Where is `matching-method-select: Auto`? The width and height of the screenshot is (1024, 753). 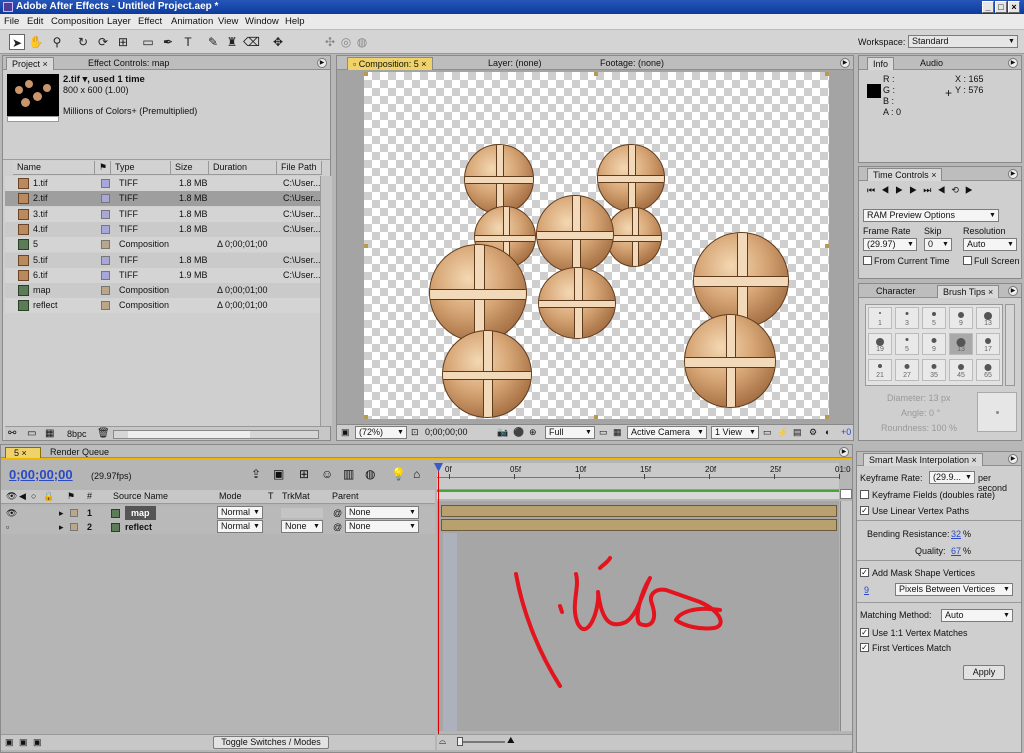
matching-method-select: Auto is located at coordinates (977, 615).